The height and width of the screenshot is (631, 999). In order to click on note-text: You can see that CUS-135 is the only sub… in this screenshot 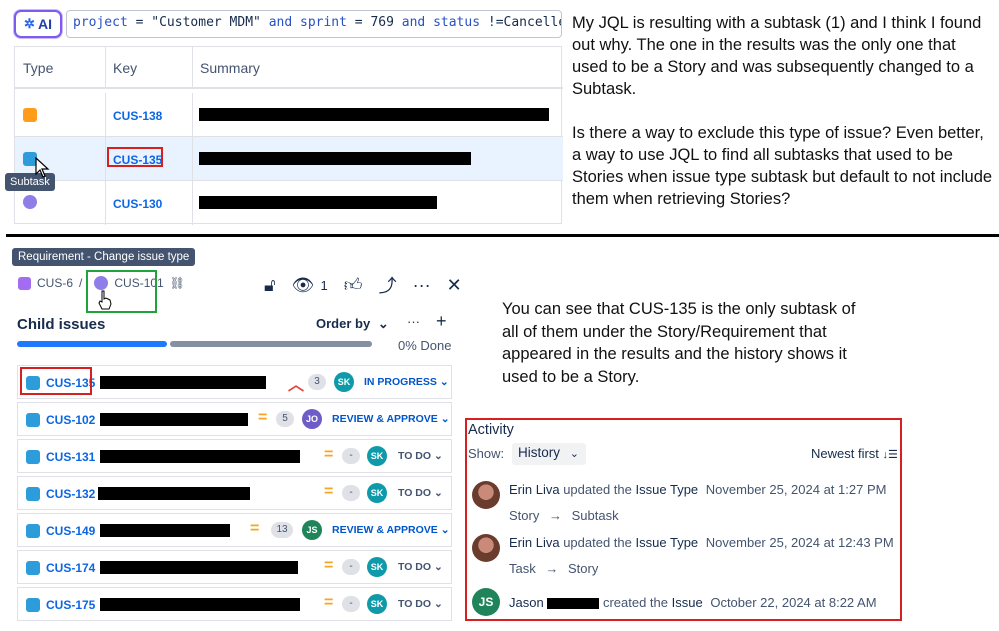, I will do `click(679, 343)`.